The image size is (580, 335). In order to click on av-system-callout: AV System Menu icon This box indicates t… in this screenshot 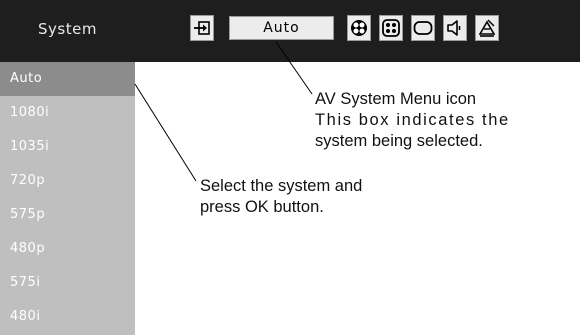, I will do `click(412, 120)`.